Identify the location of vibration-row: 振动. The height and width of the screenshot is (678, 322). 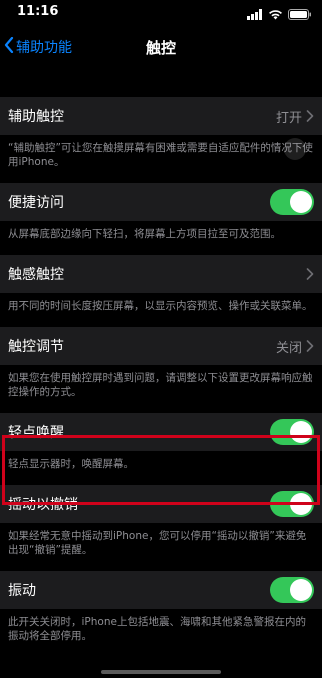
(161, 590).